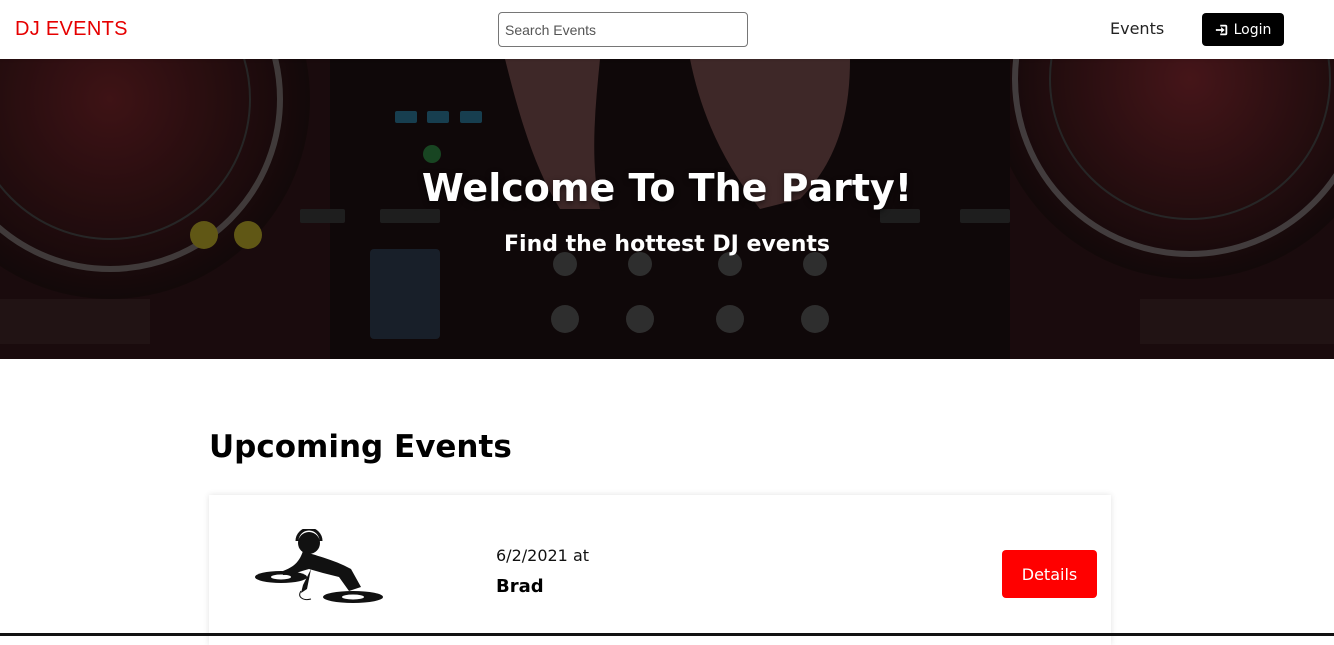  What do you see at coordinates (520, 586) in the screenshot?
I see `event-name: Brad` at bounding box center [520, 586].